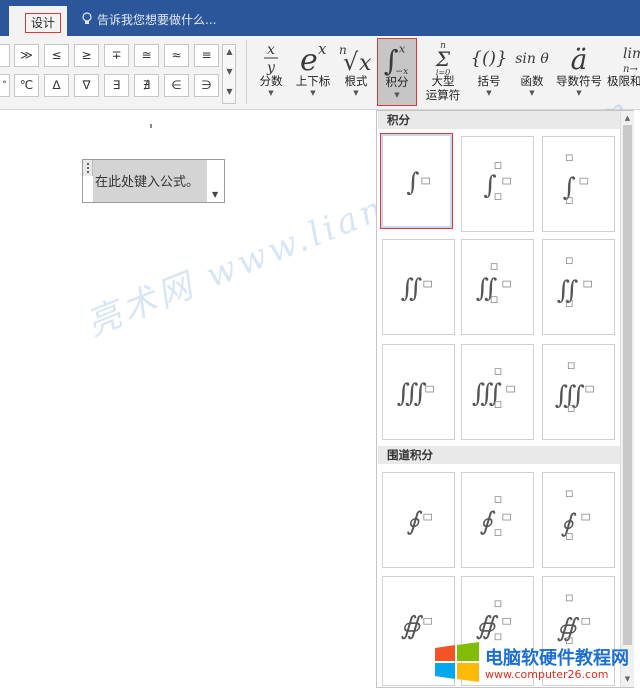 The width and height of the screenshot is (640, 696). Describe the element at coordinates (396, 59) in the screenshot. I see `integral-icon: ∫ x −x` at that location.